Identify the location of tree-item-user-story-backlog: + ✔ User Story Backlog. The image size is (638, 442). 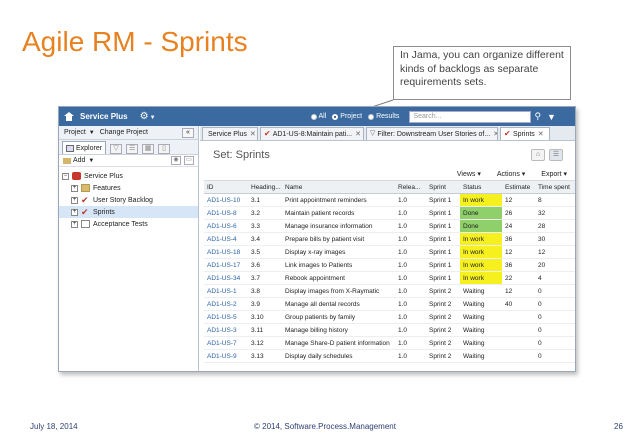
(128, 200).